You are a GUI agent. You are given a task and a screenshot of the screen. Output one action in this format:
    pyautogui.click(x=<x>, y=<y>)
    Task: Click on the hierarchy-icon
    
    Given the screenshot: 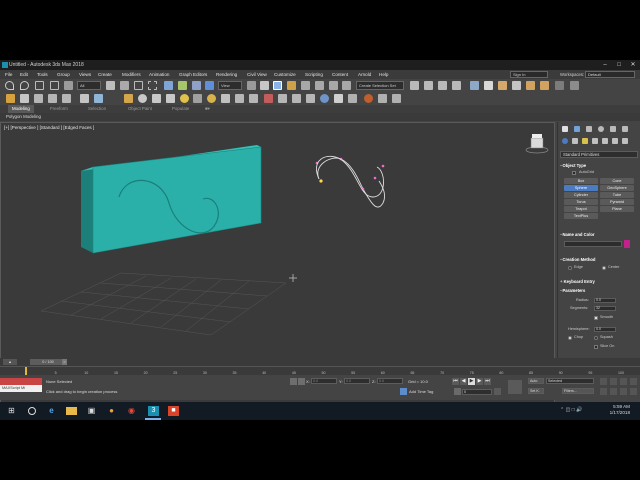 What is the action you would take?
    pyautogui.click(x=66, y=98)
    